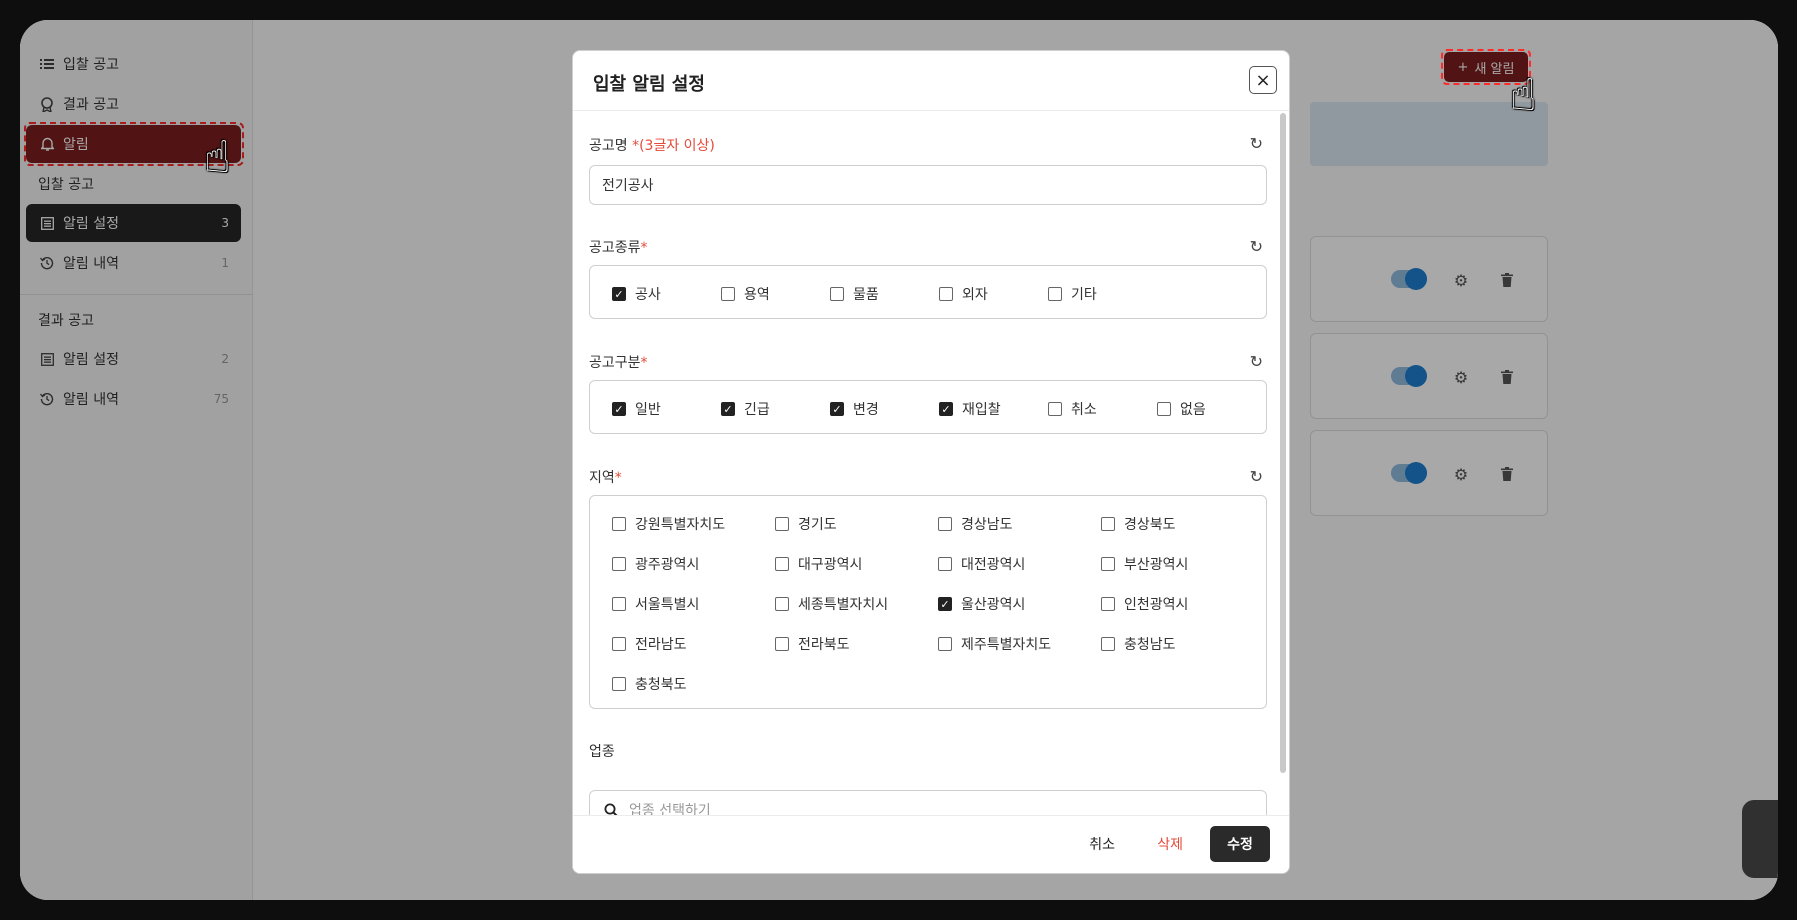 The image size is (1797, 920). I want to click on category-field-label: 공고구분*, so click(618, 362).